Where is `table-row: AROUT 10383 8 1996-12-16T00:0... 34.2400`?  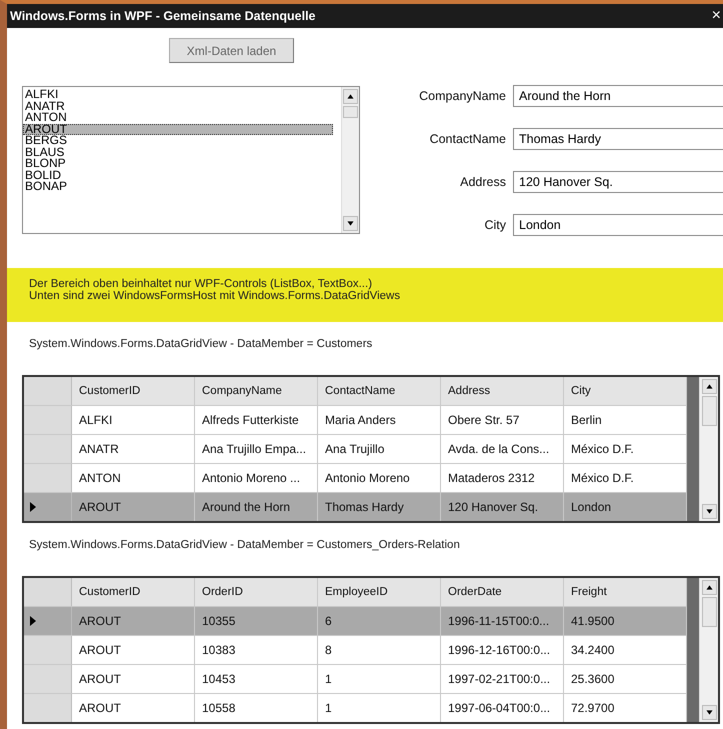
table-row: AROUT 10383 8 1996-12-16T00:0... 34.2400 is located at coordinates (355, 650).